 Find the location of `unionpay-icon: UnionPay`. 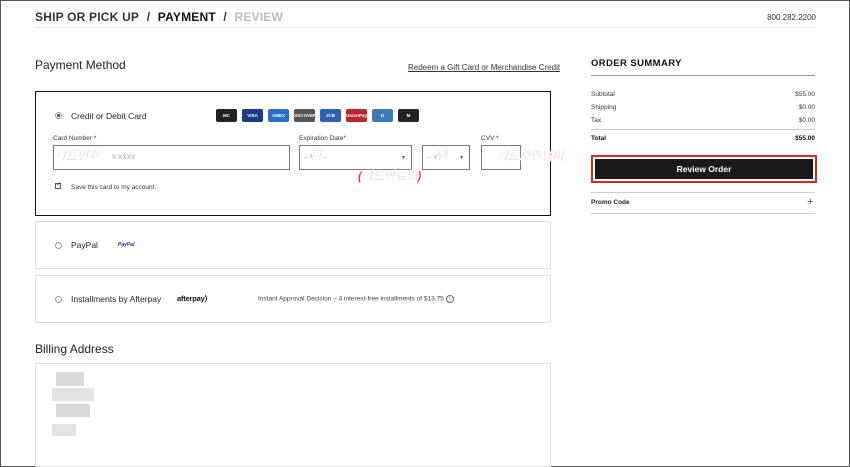

unionpay-icon: UnionPay is located at coordinates (356, 115).